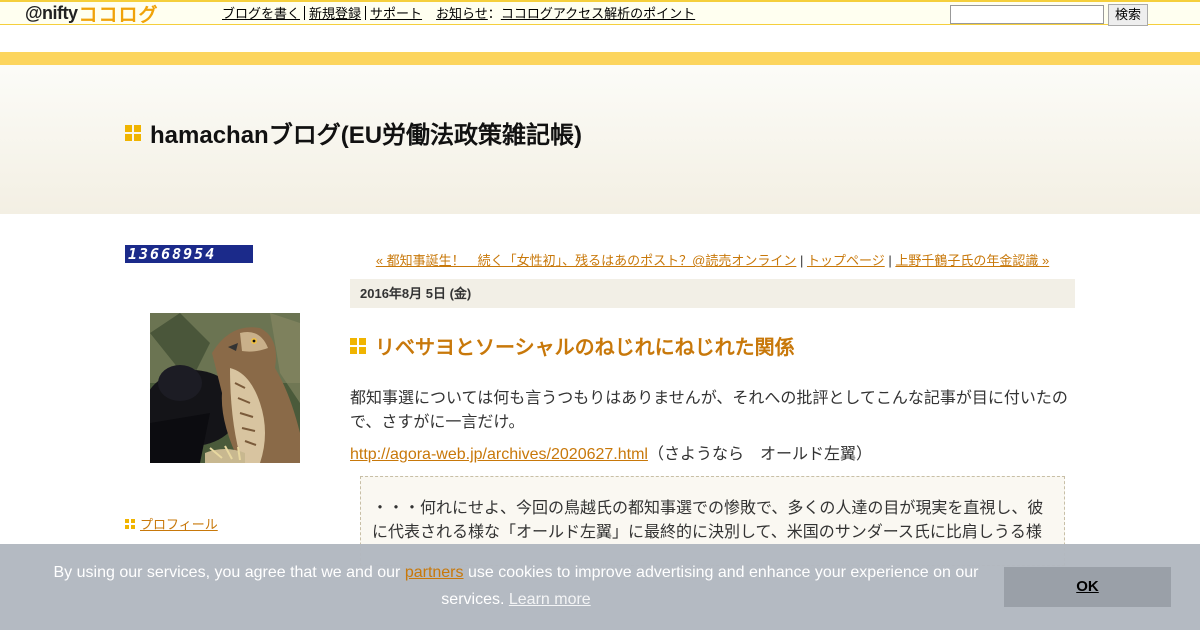 The width and height of the screenshot is (1200, 630). What do you see at coordinates (585, 345) in the screenshot?
I see `entry-title: リベサヨとソーシャルのねじれにねじれた関係` at bounding box center [585, 345].